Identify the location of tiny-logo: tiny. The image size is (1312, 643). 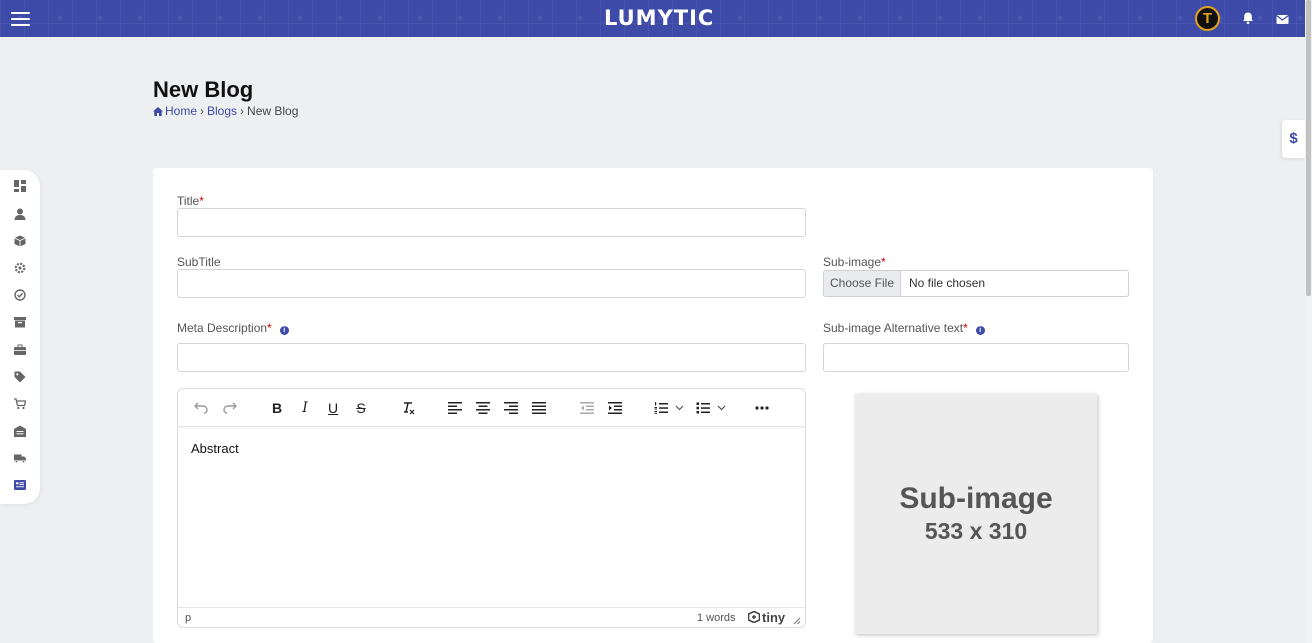
(766, 617).